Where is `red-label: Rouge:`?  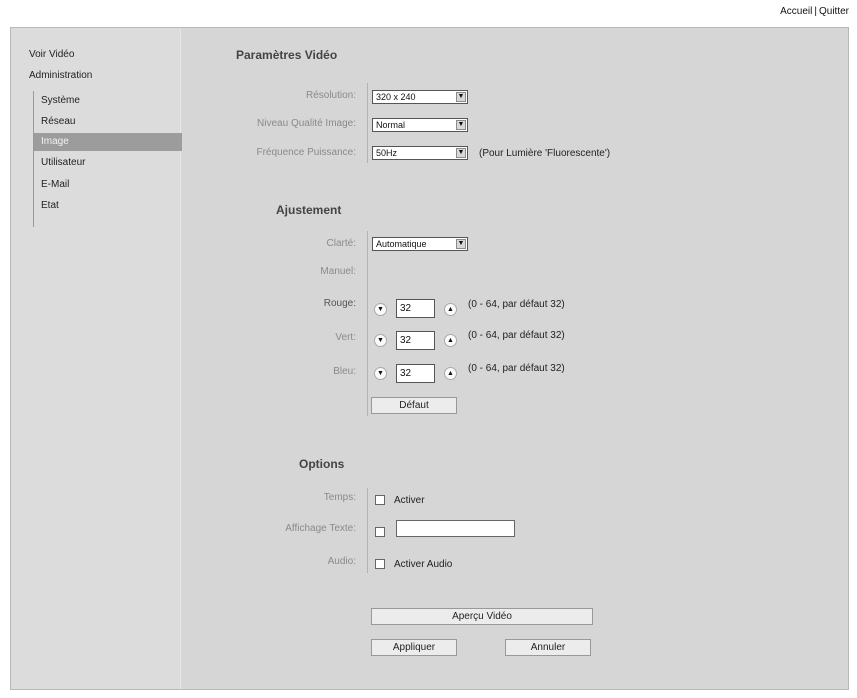
red-label: Rouge: is located at coordinates (339, 303).